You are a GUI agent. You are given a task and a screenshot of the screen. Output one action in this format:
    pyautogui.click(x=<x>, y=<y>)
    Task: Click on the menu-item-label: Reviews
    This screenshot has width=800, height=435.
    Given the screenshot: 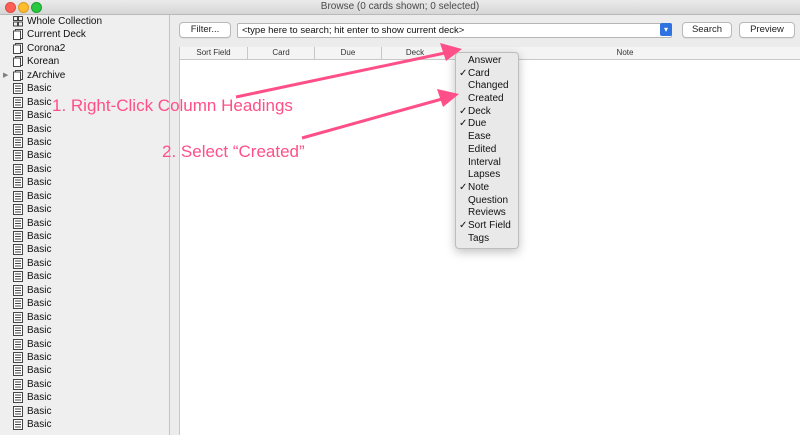 What is the action you would take?
    pyautogui.click(x=487, y=213)
    